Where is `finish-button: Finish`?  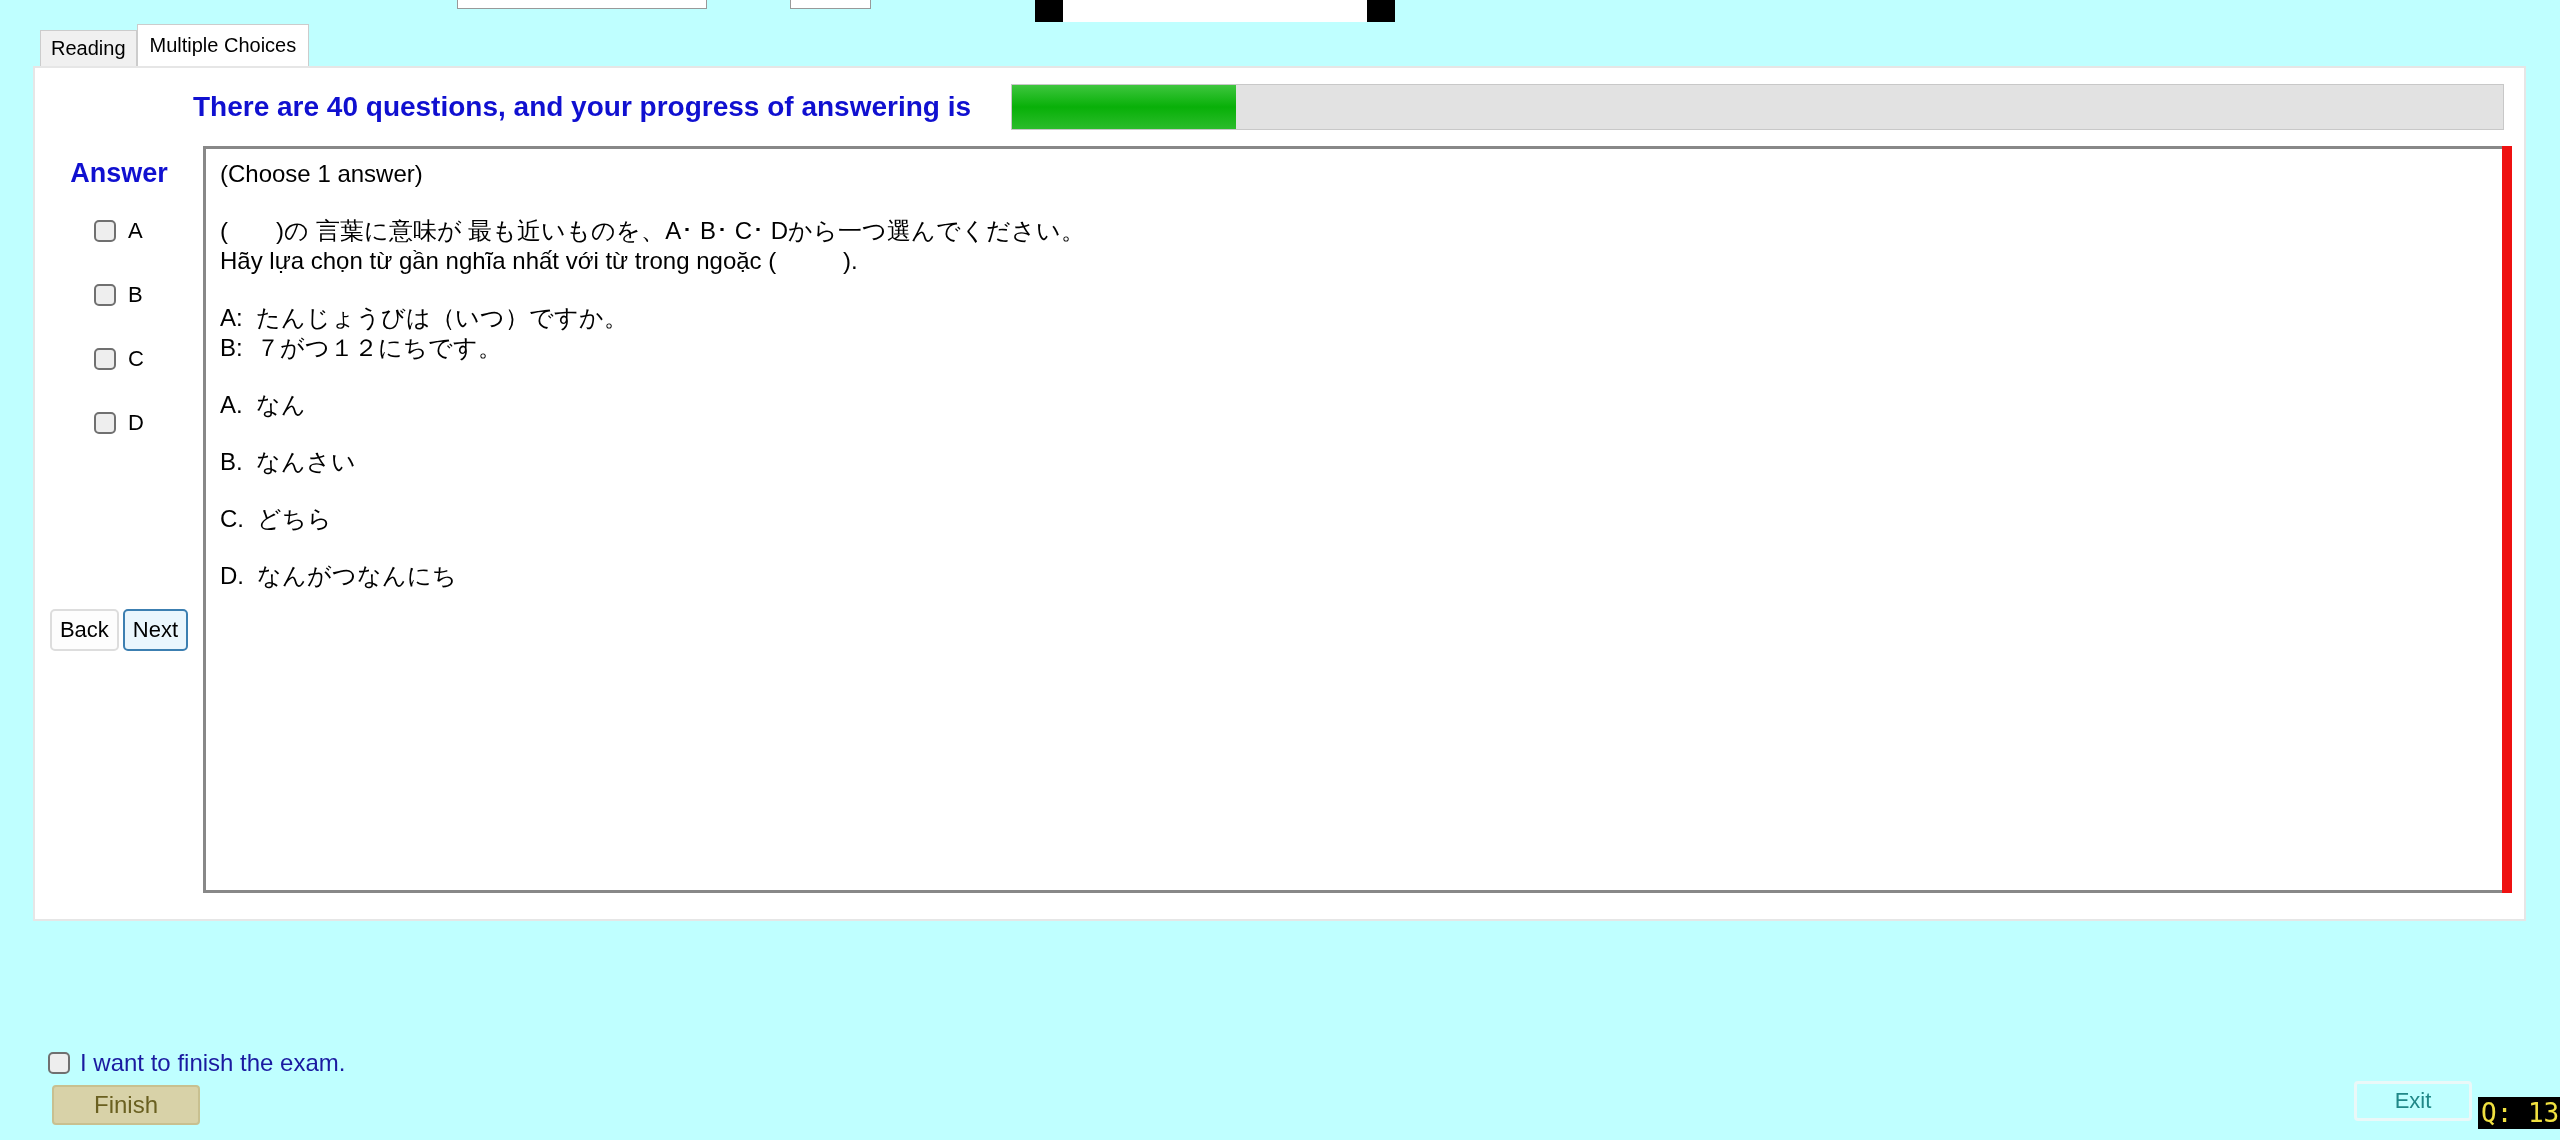 finish-button: Finish is located at coordinates (126, 1105).